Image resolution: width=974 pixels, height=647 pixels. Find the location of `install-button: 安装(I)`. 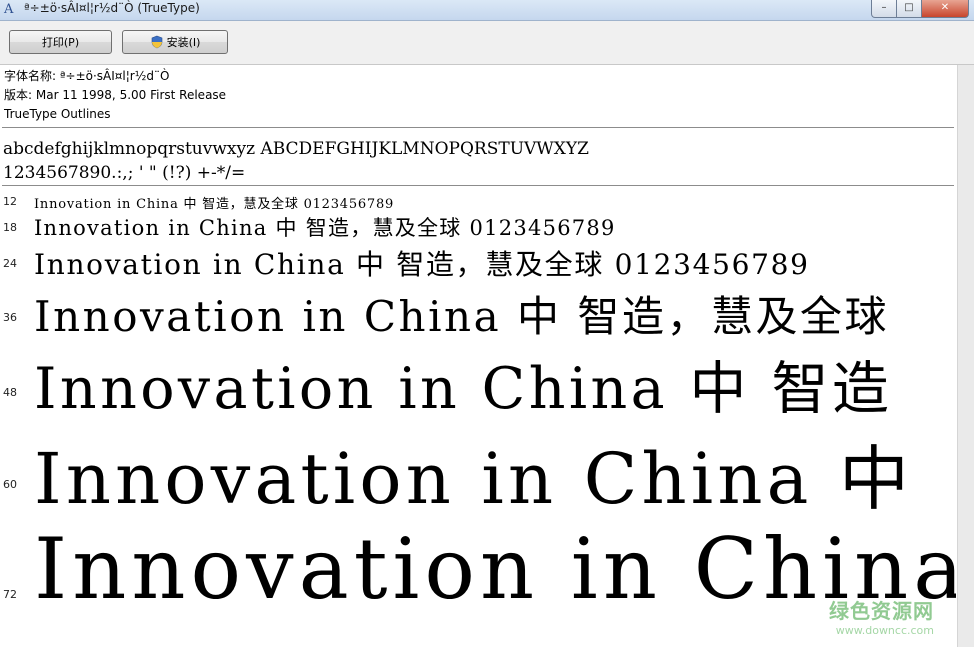

install-button: 安装(I) is located at coordinates (175, 42).